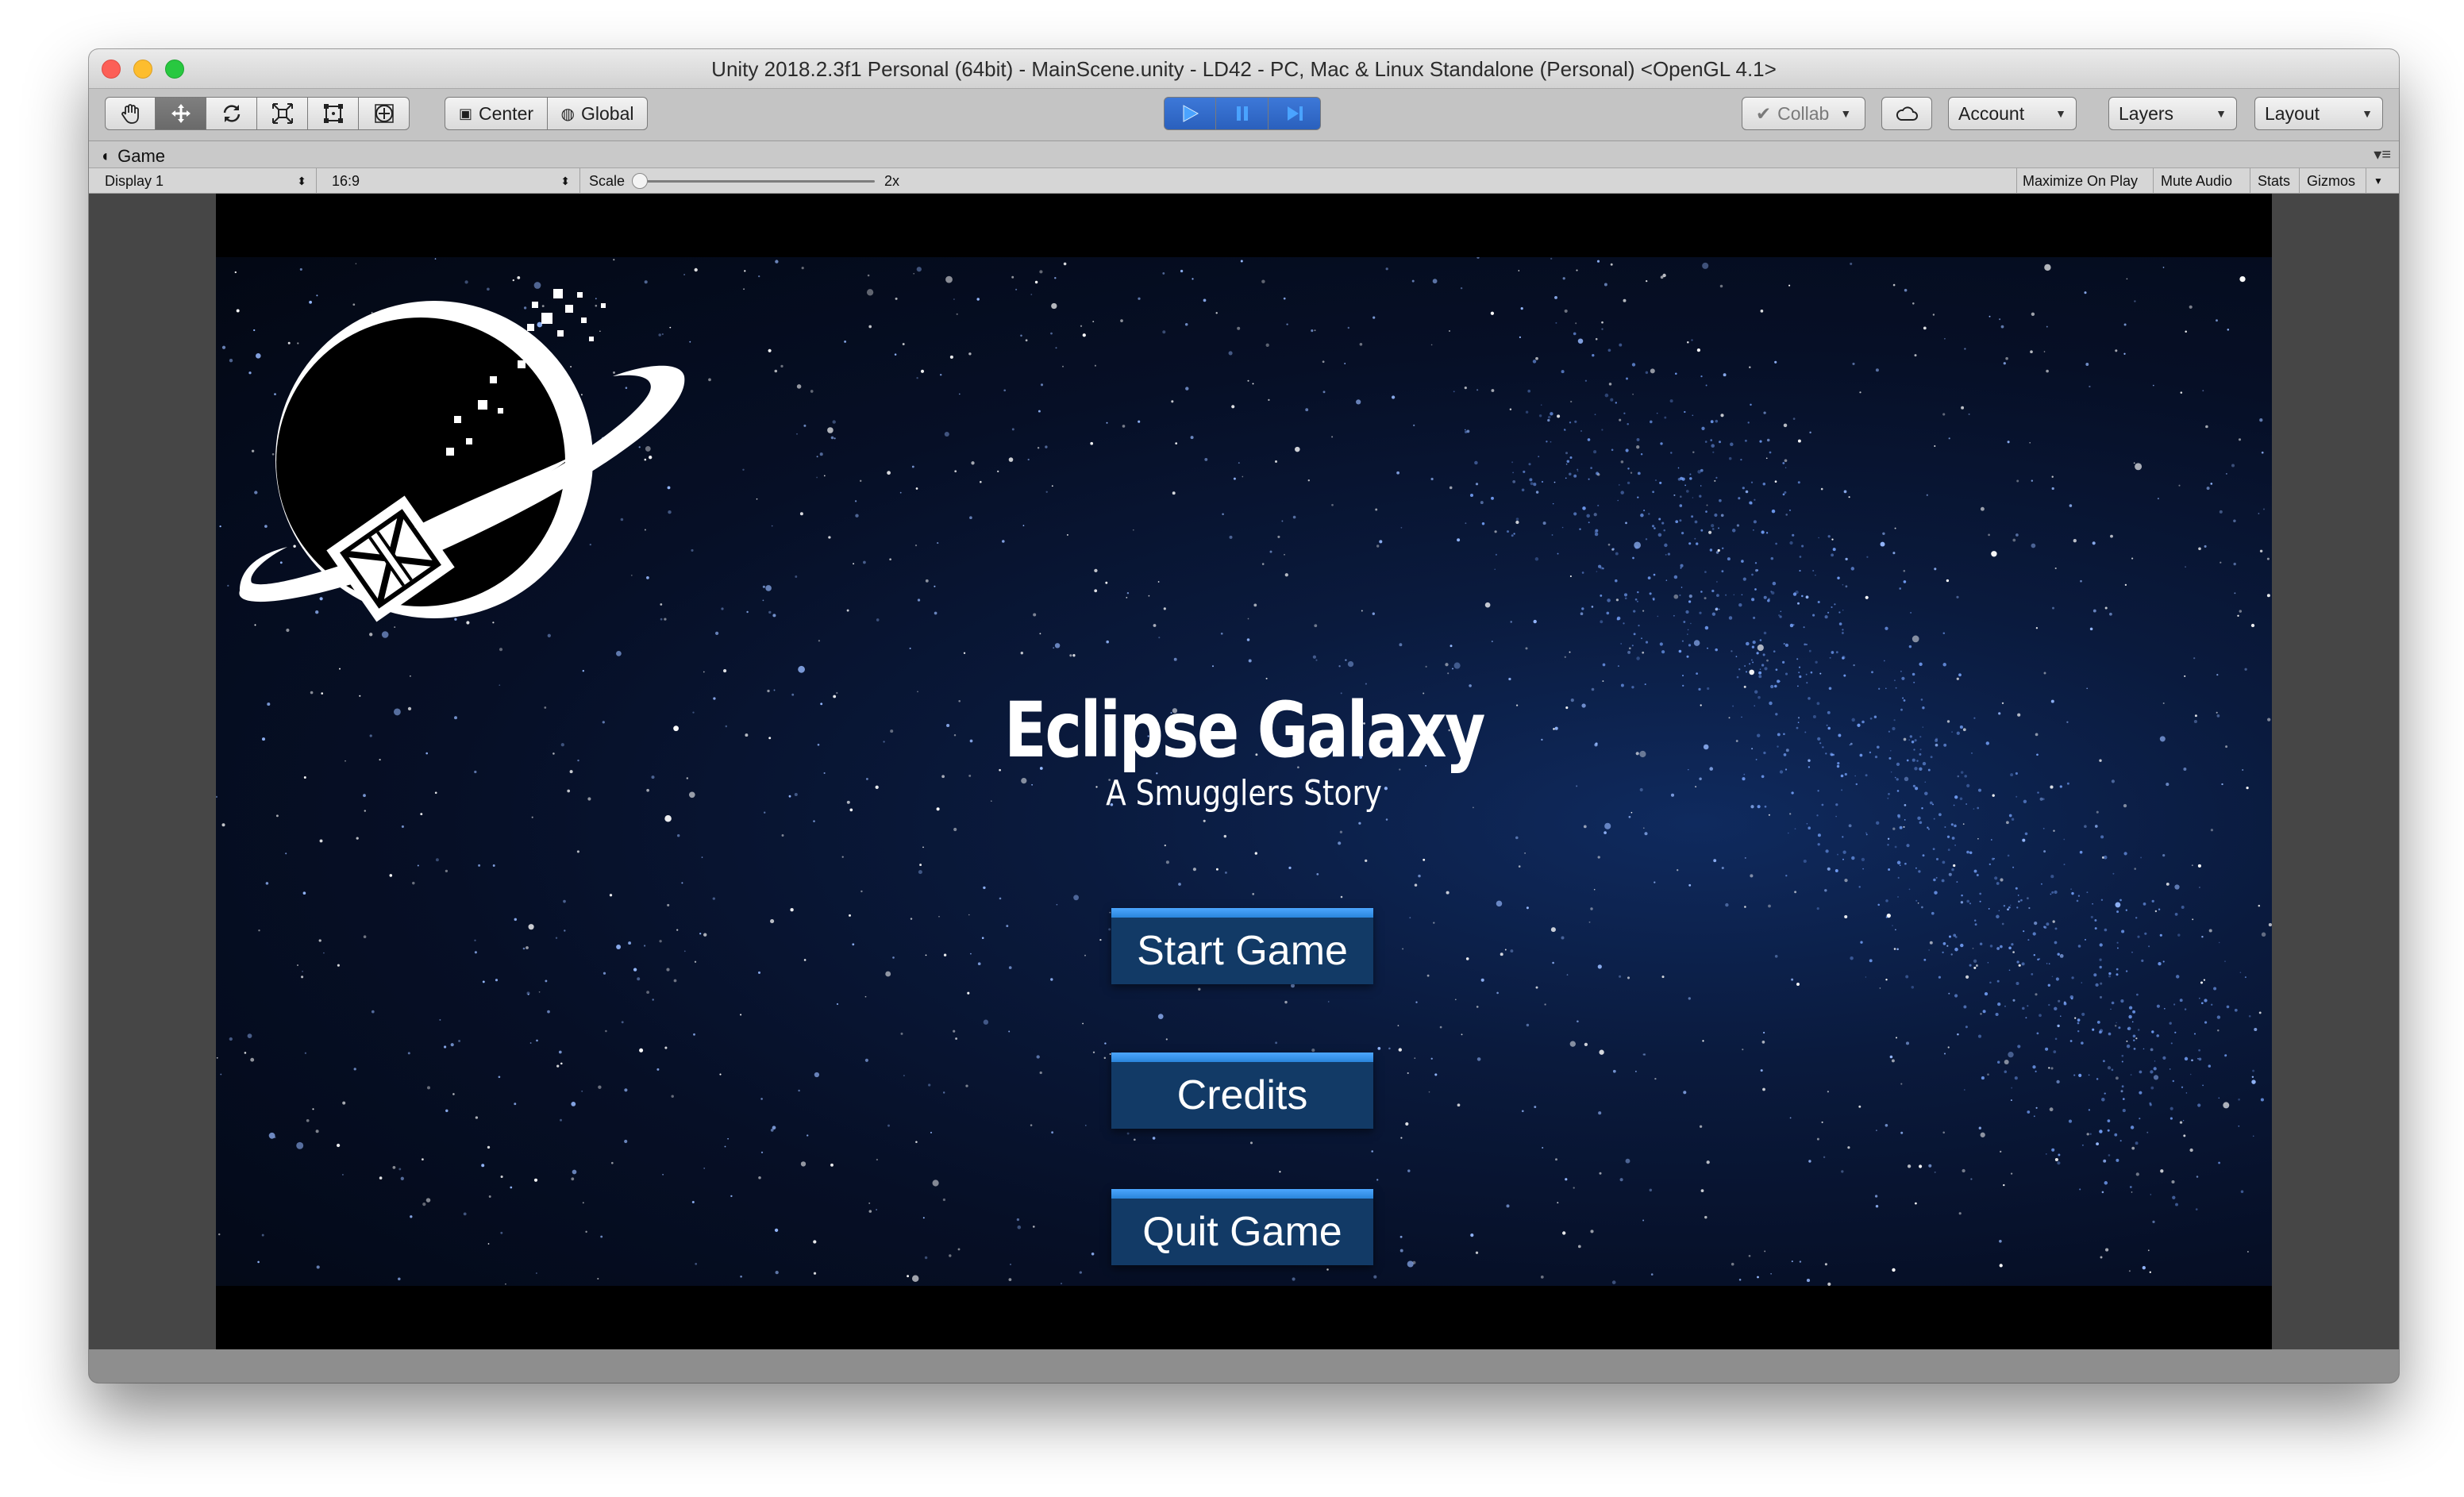  I want to click on scale-icon, so click(283, 113).